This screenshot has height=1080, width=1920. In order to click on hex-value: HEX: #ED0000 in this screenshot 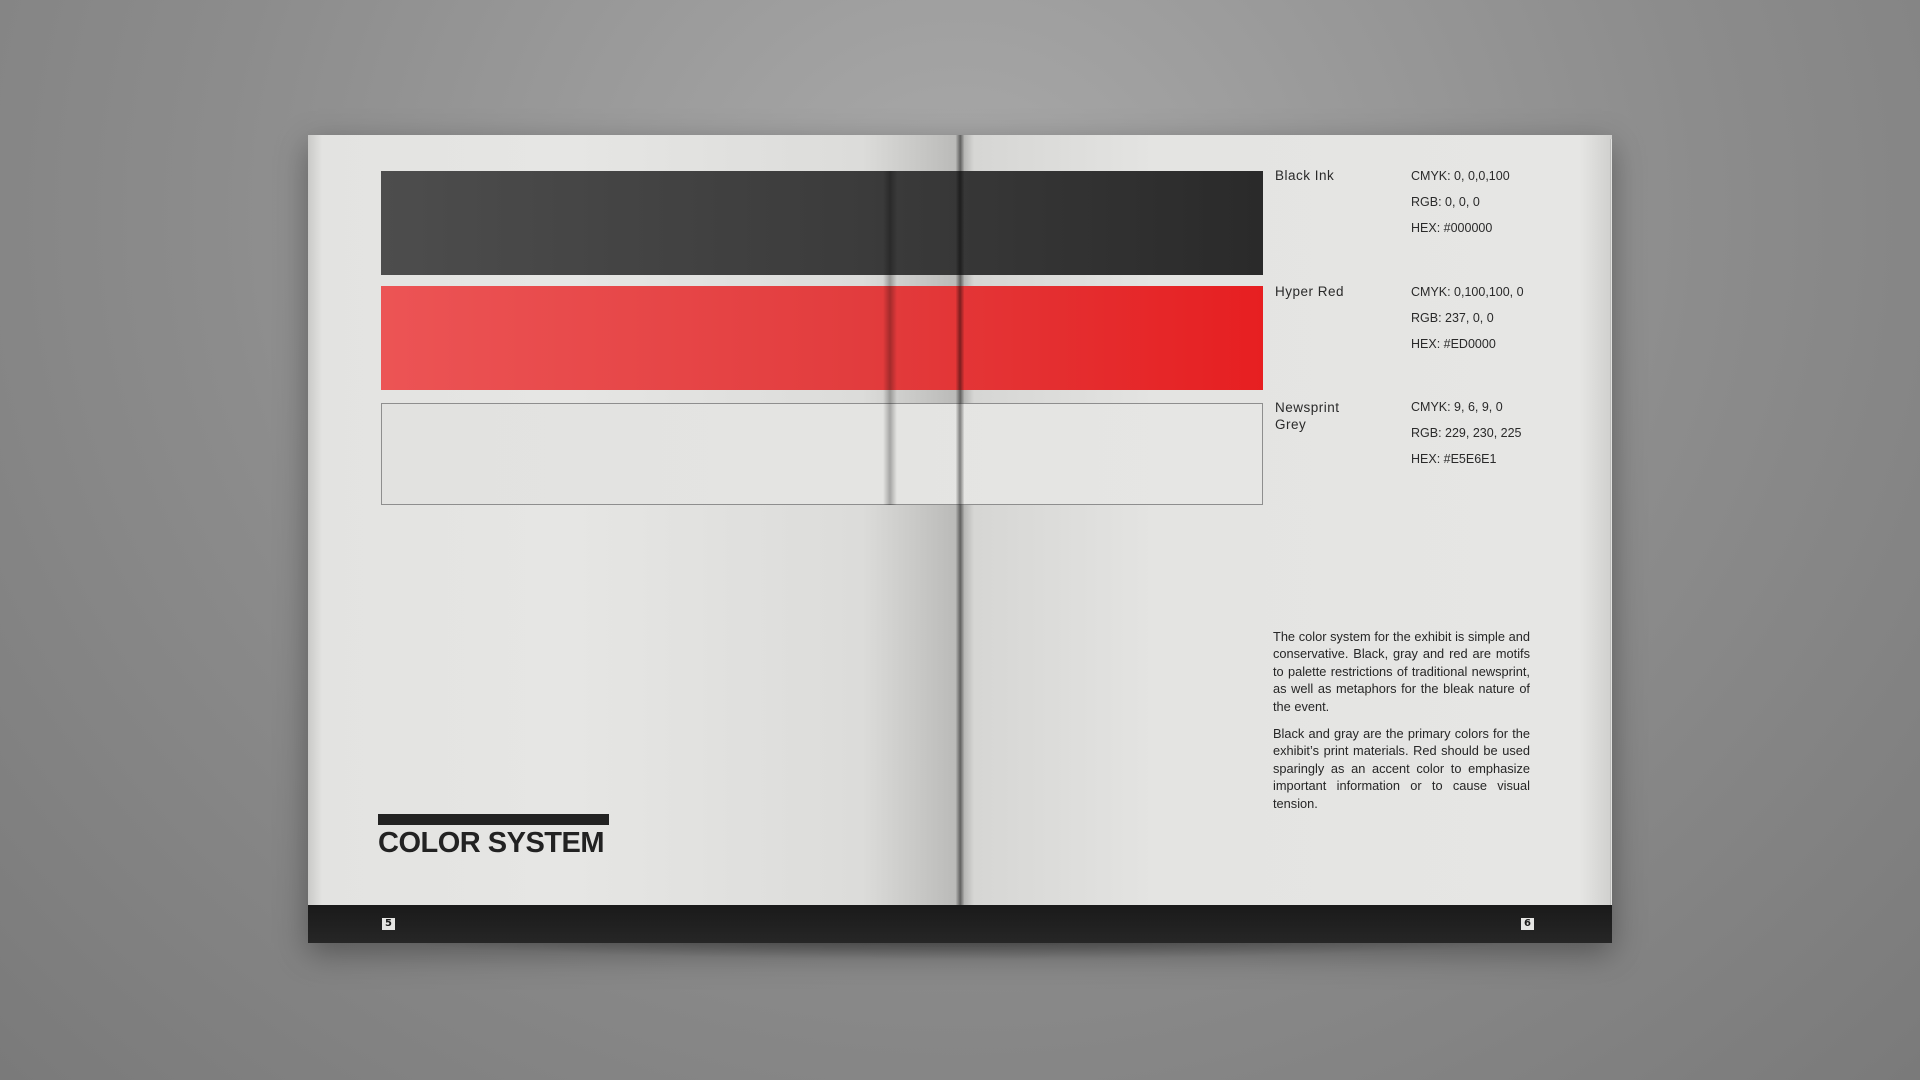, I will do `click(1453, 344)`.